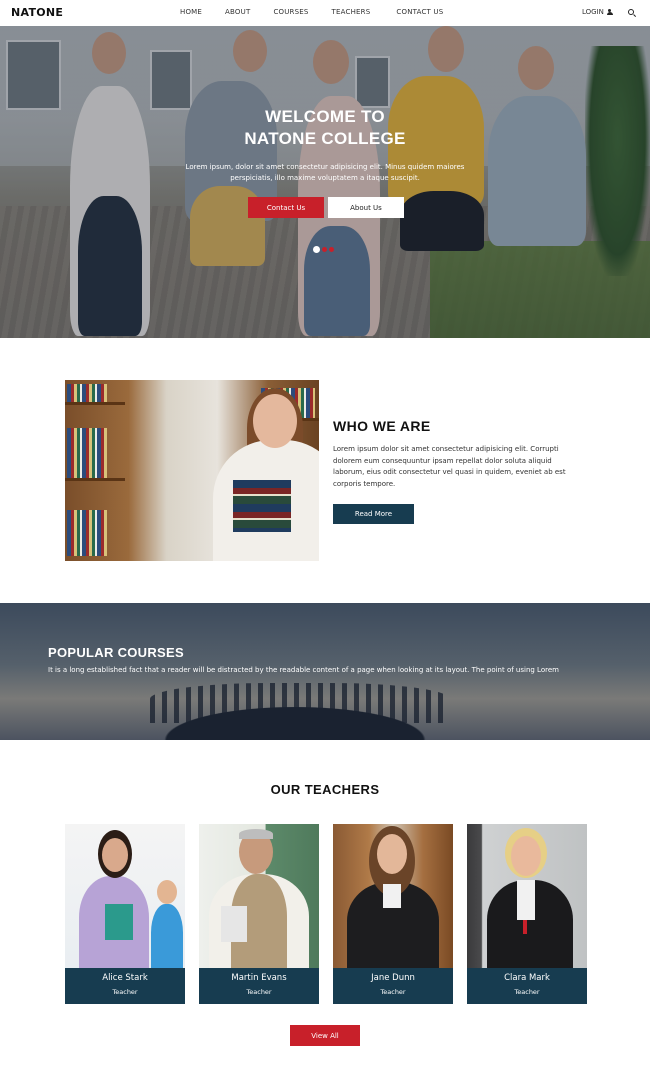 Image resolution: width=650 pixels, height=1076 pixels. What do you see at coordinates (593, 12) in the screenshot?
I see `login-label: LOGIN` at bounding box center [593, 12].